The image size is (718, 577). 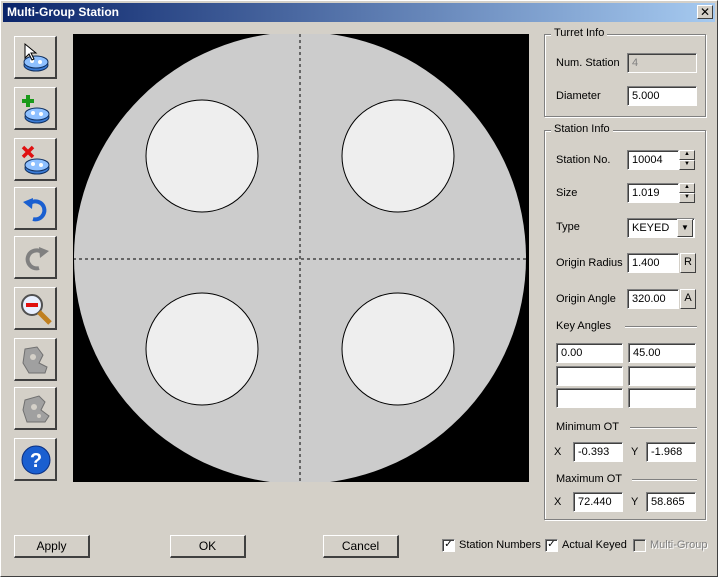 I want to click on add-station-icon, so click(x=36, y=109).